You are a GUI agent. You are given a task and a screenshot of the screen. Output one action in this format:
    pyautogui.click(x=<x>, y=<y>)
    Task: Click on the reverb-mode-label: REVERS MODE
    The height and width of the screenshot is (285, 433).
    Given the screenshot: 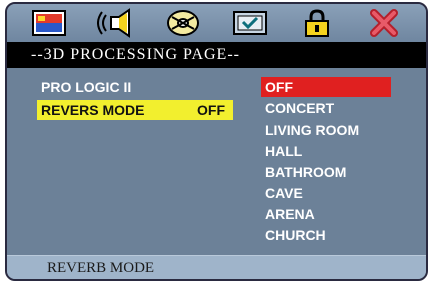 What is the action you would take?
    pyautogui.click(x=93, y=110)
    